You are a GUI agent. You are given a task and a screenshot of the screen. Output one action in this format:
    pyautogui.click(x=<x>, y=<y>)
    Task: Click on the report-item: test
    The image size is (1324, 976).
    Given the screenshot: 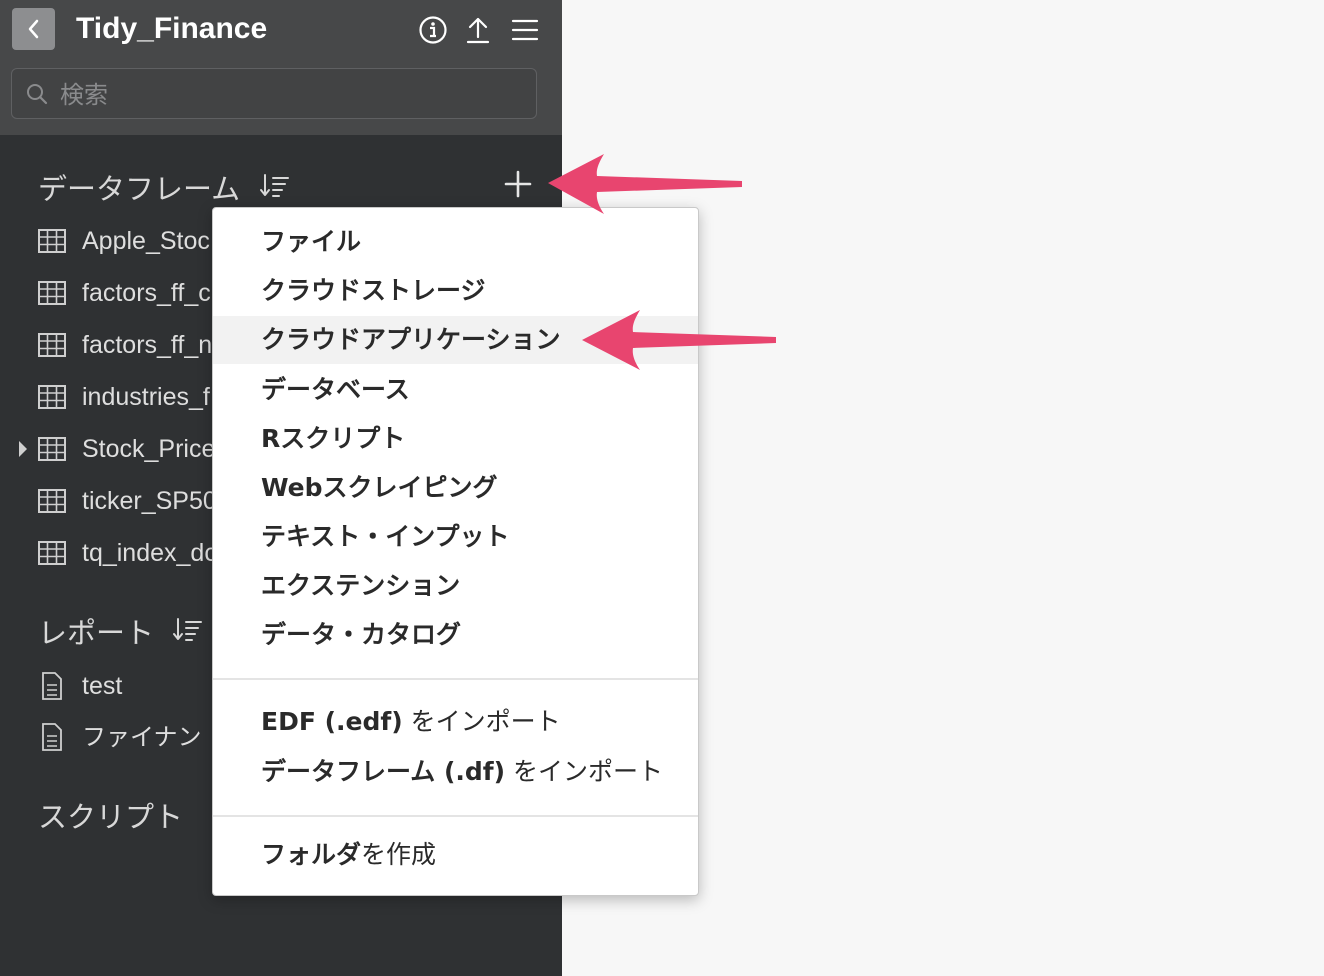 What is the action you would take?
    pyautogui.click(x=106, y=686)
    